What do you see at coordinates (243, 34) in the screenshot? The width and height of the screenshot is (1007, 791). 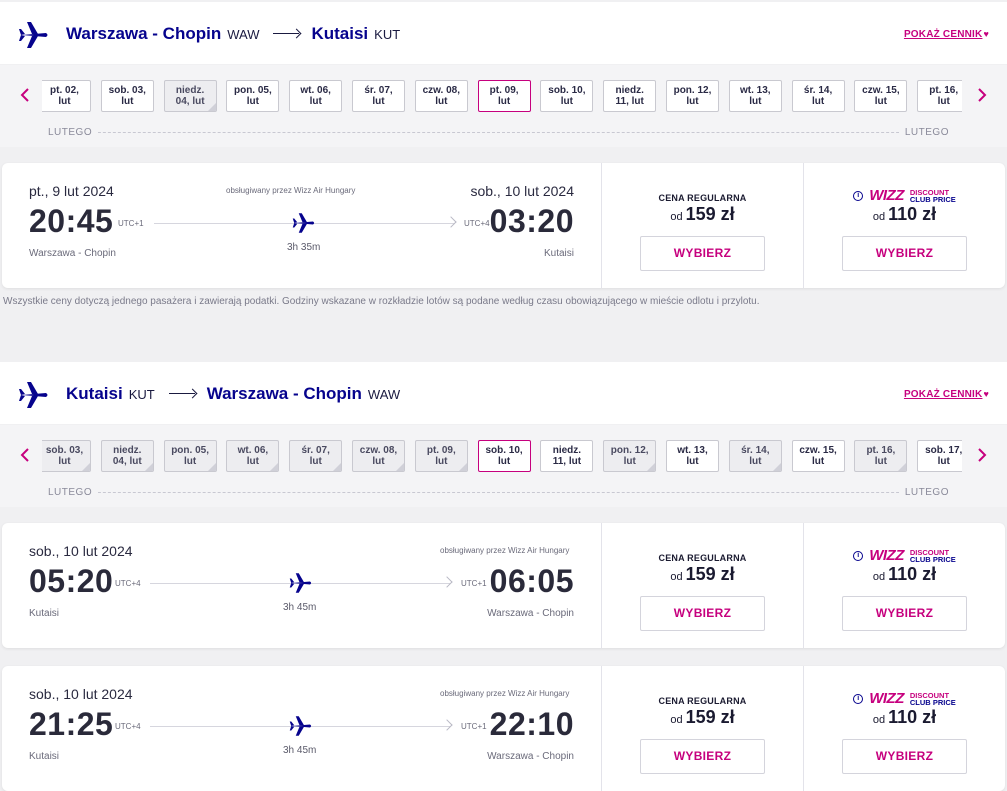 I see `origin-code: WAW` at bounding box center [243, 34].